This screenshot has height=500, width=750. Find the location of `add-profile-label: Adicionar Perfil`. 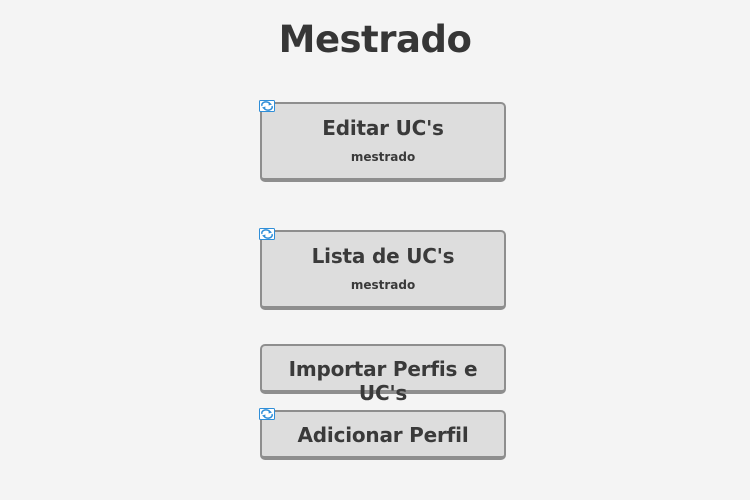

add-profile-label: Adicionar Perfil is located at coordinates (383, 435).